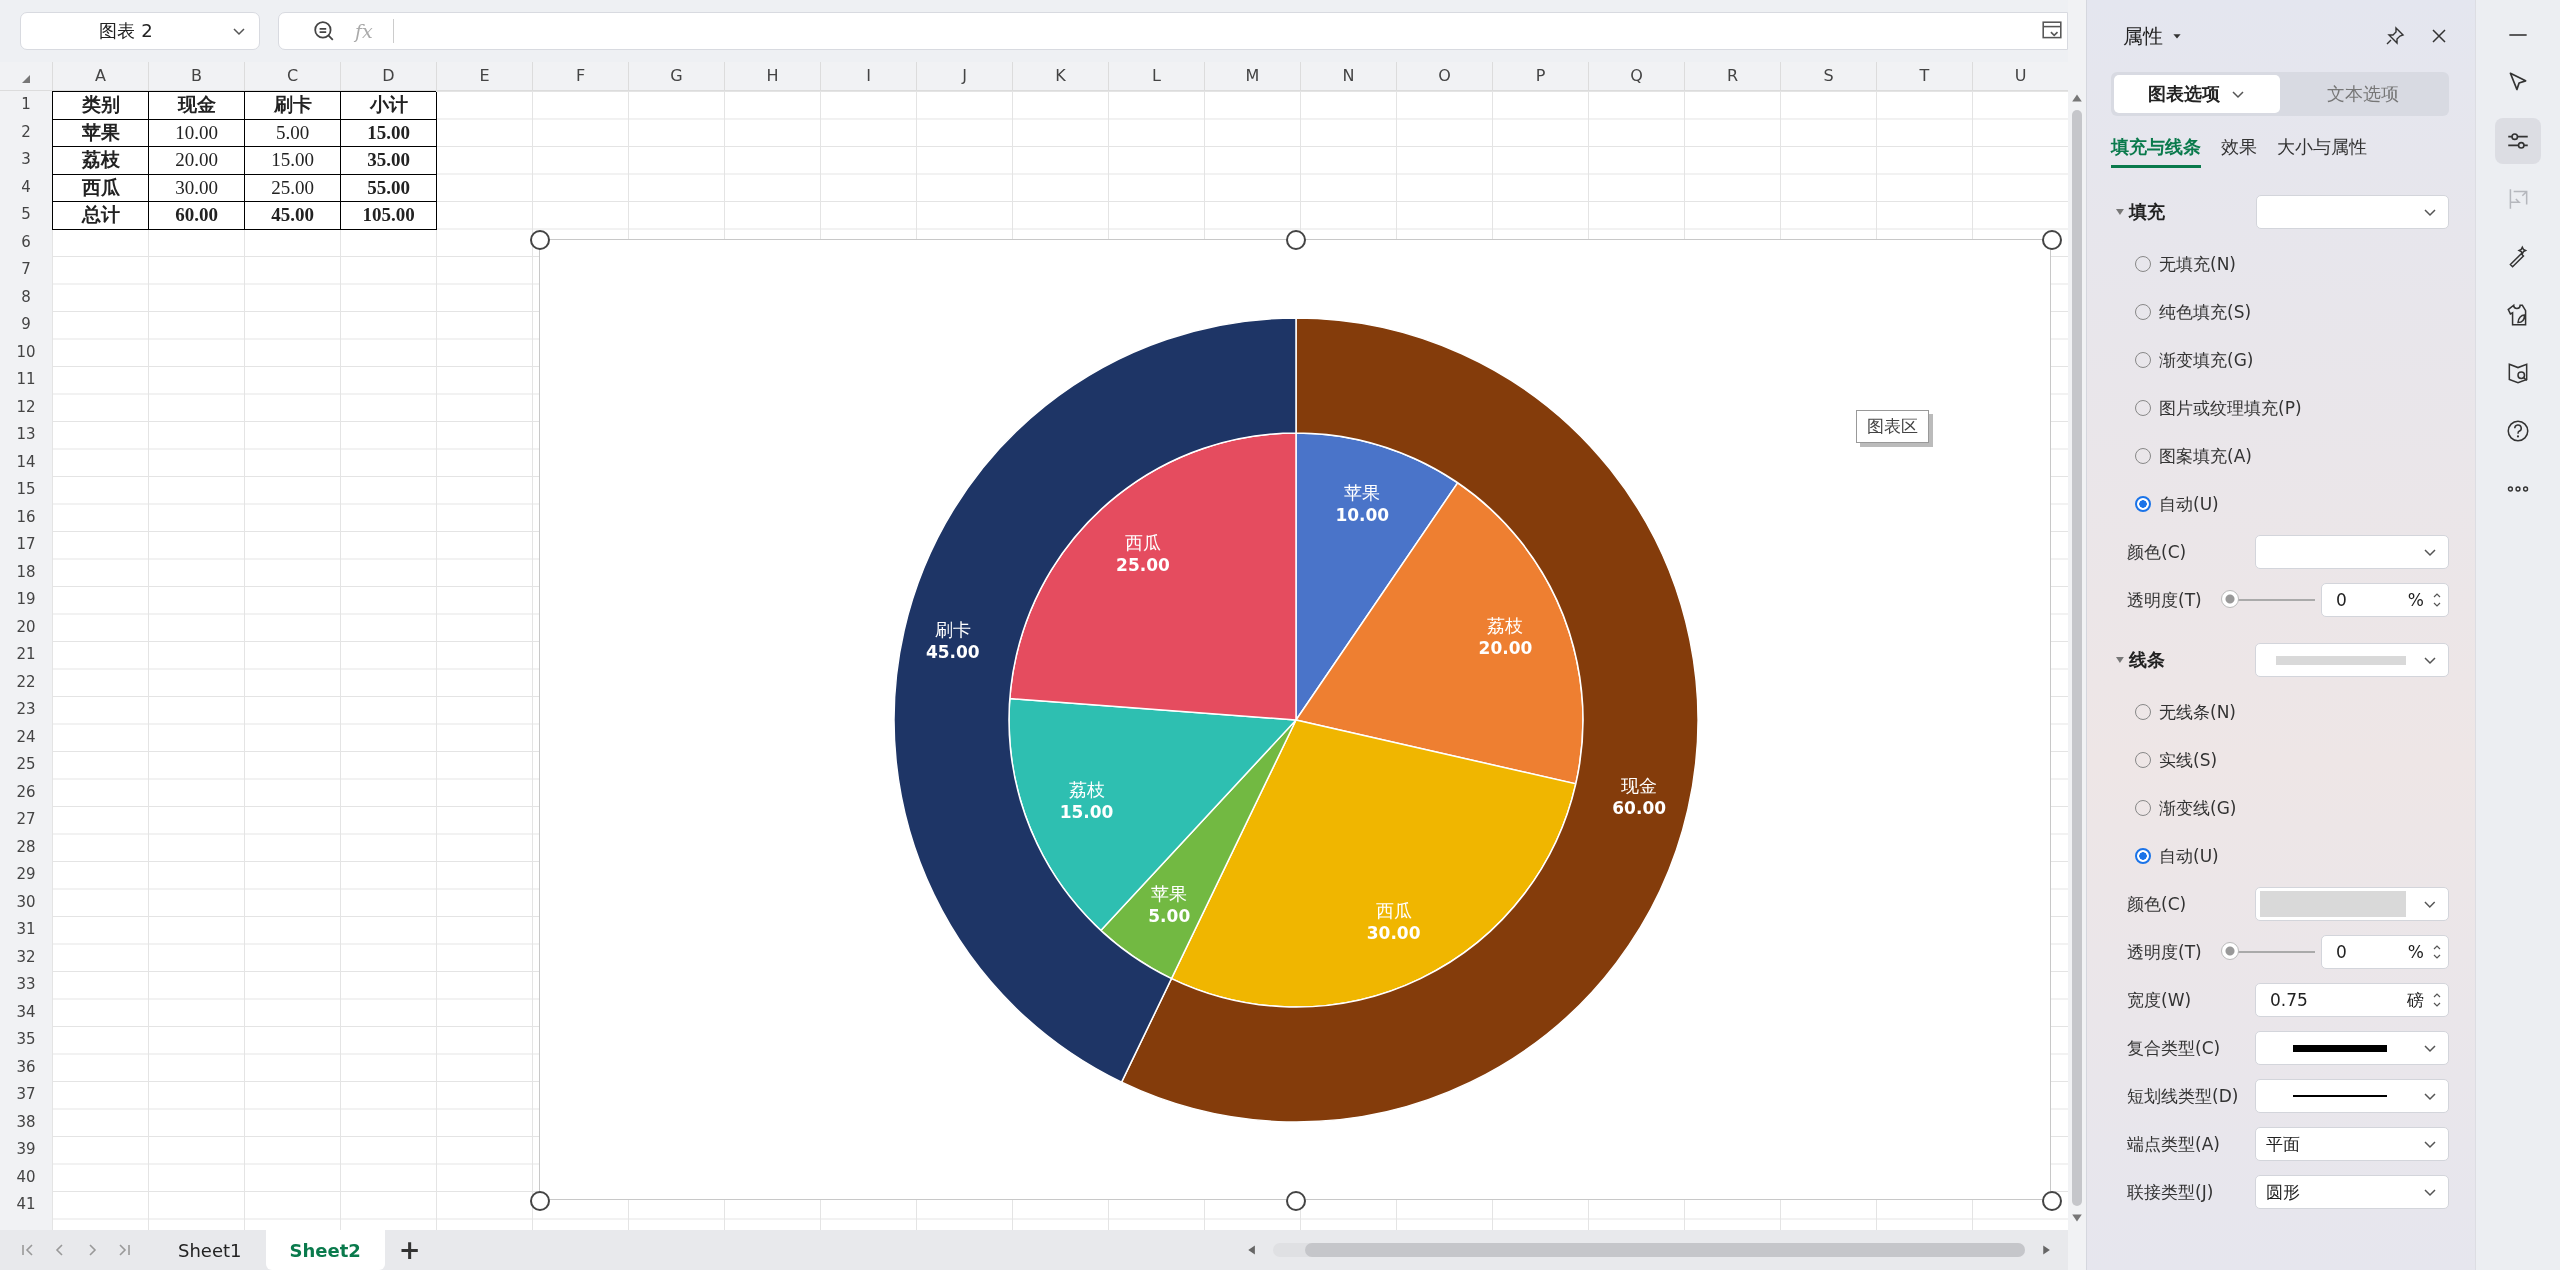 The image size is (2560, 1270). What do you see at coordinates (26, 985) in the screenshot?
I see `row-header: 33` at bounding box center [26, 985].